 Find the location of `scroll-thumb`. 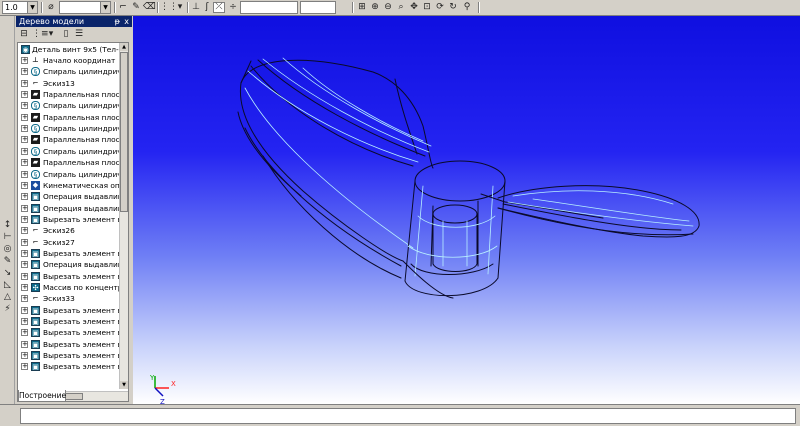

scroll-thumb is located at coordinates (124, 132).